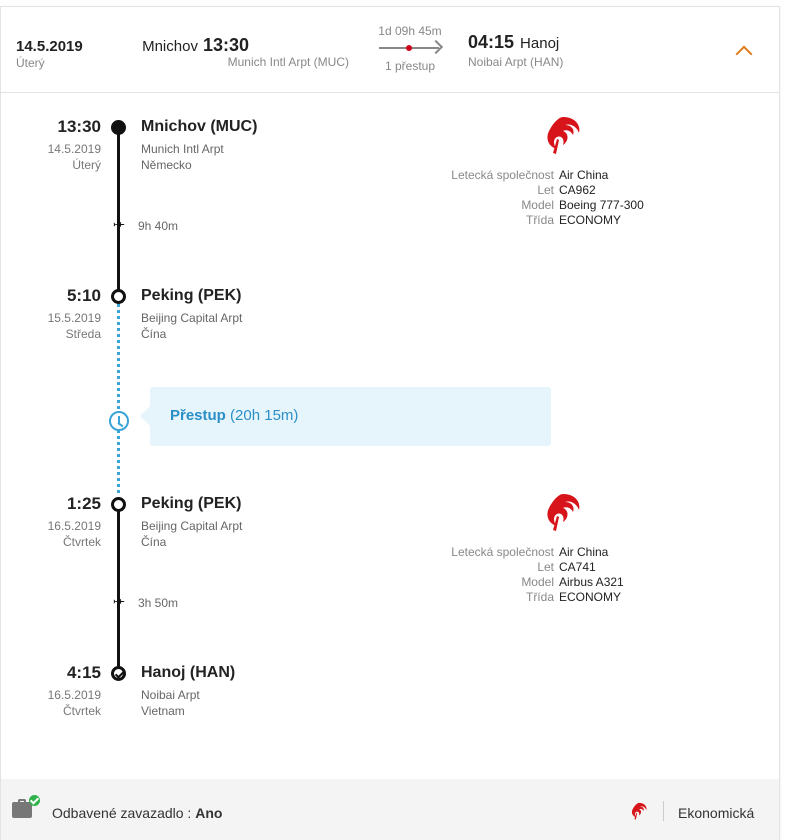 The image size is (786, 840). What do you see at coordinates (601, 205) in the screenshot?
I see `model-value: Boeing 777-300` at bounding box center [601, 205].